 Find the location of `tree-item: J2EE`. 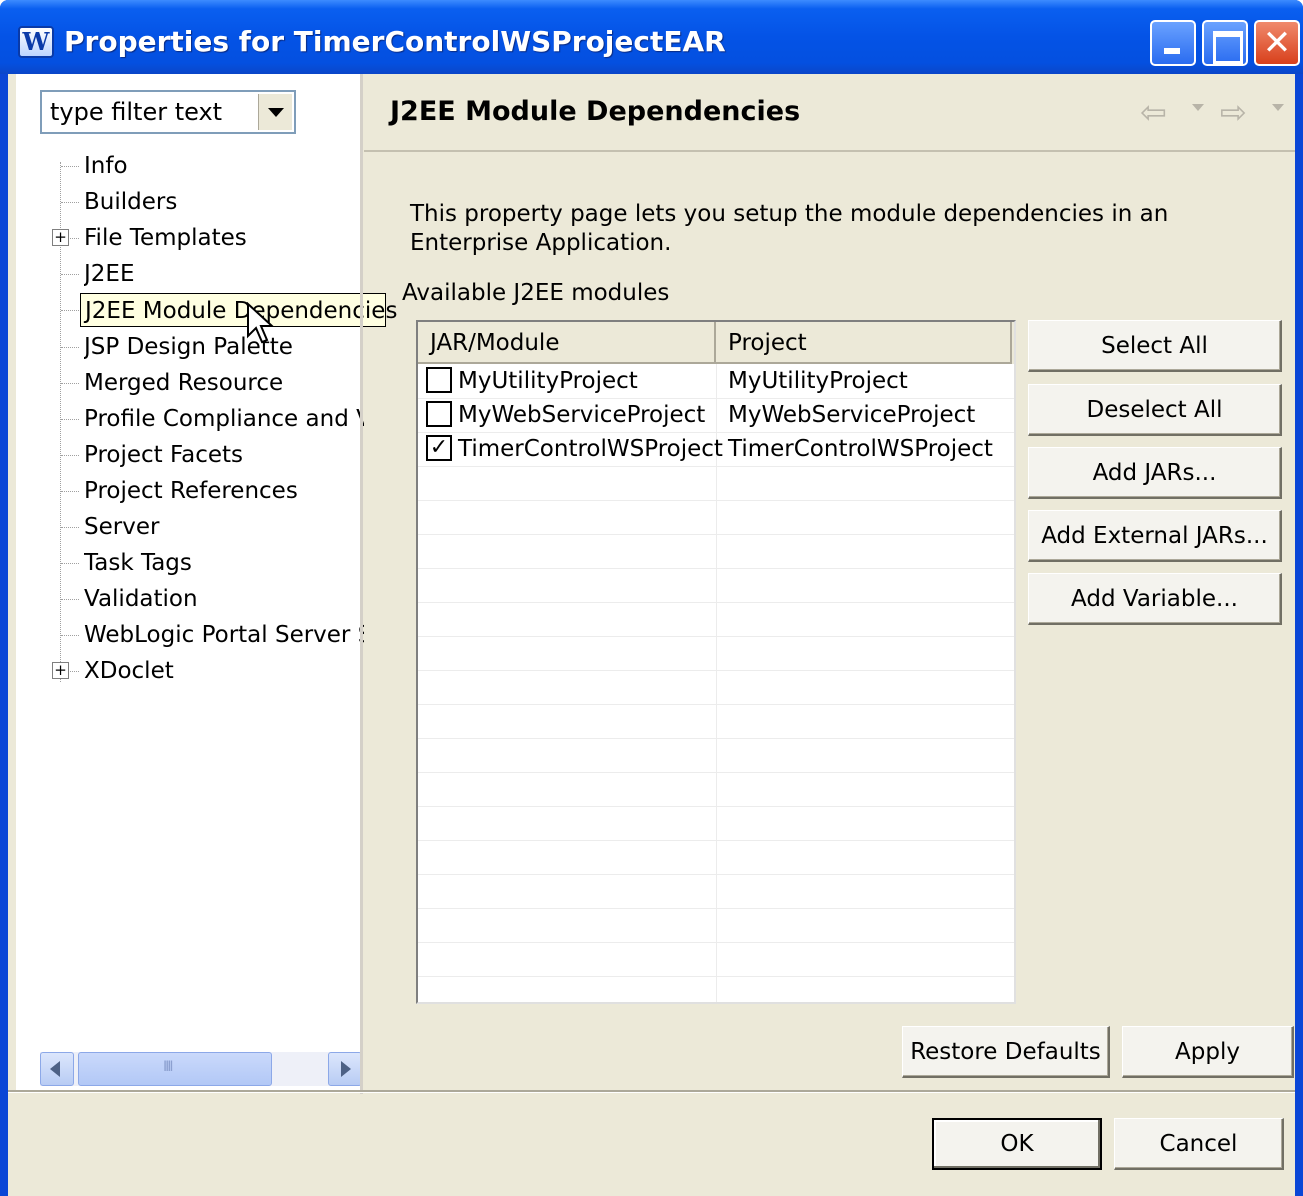

tree-item: J2EE is located at coordinates (224, 274).